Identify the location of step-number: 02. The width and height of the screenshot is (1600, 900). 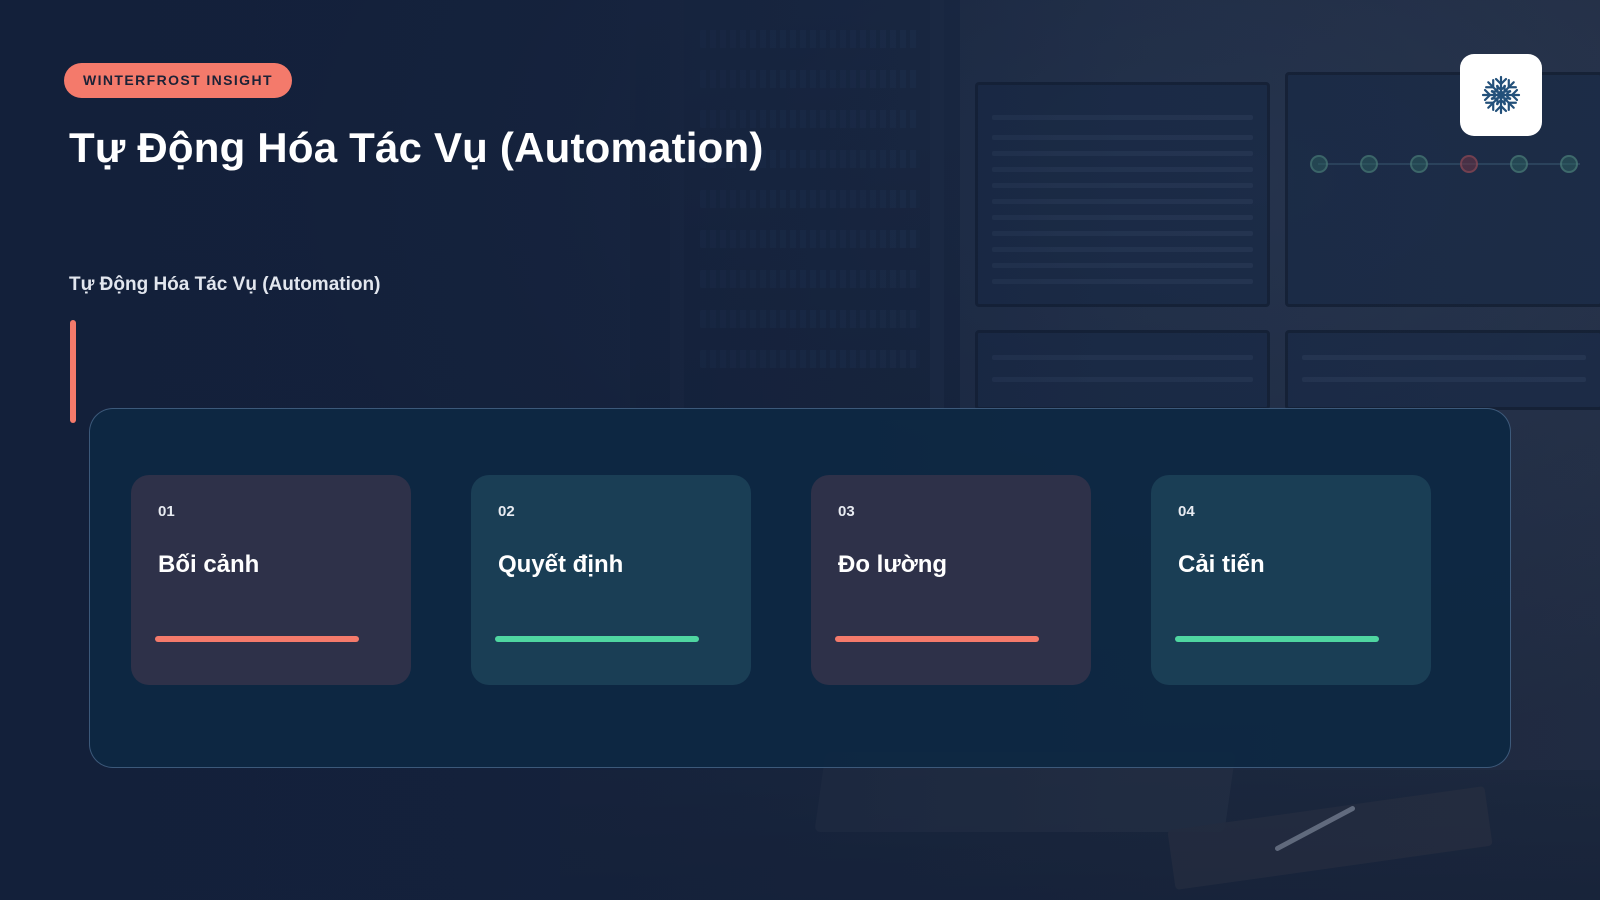
(506, 511).